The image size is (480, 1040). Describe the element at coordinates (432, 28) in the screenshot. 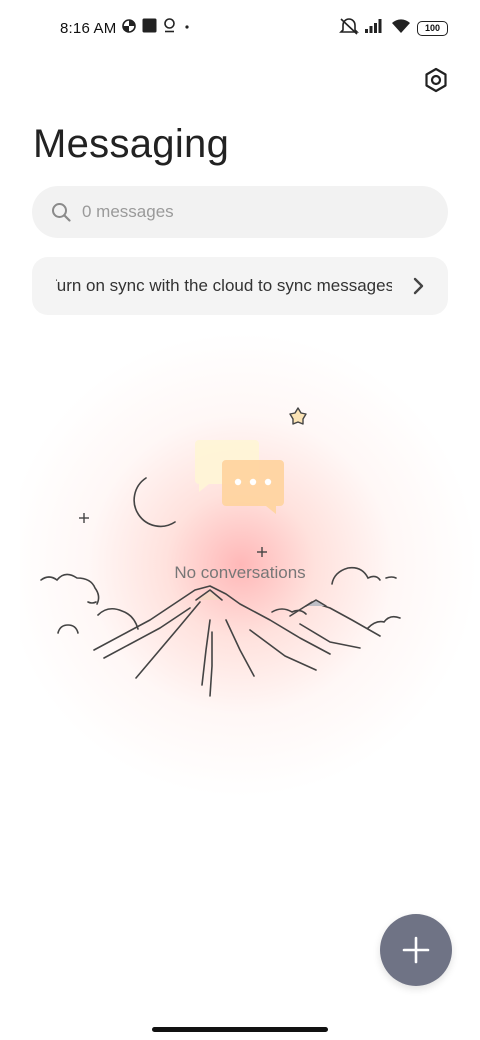

I see `battery-icon: 100` at that location.